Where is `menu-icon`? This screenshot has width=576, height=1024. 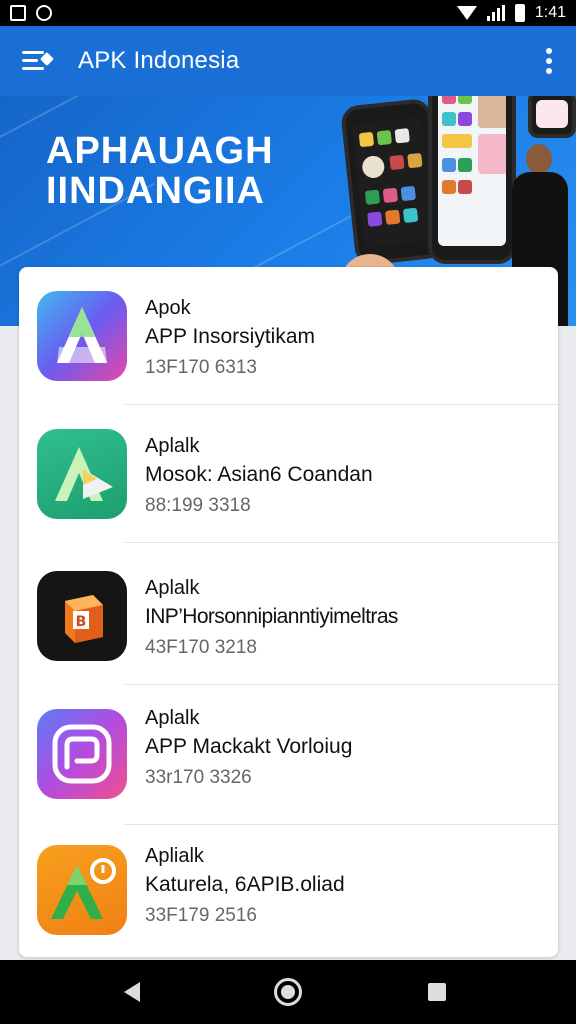
menu-icon is located at coordinates (38, 61).